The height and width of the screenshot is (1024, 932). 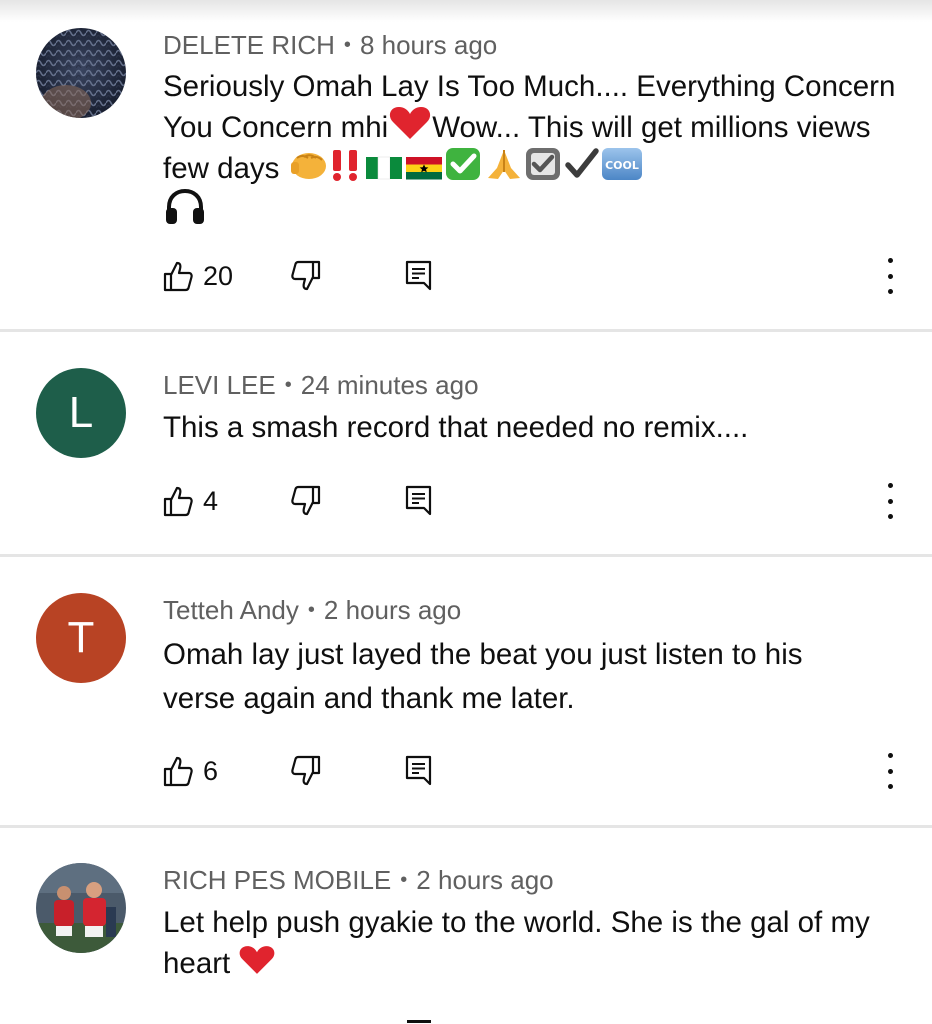 I want to click on timestamp: 2 hours ago, so click(x=484, y=880).